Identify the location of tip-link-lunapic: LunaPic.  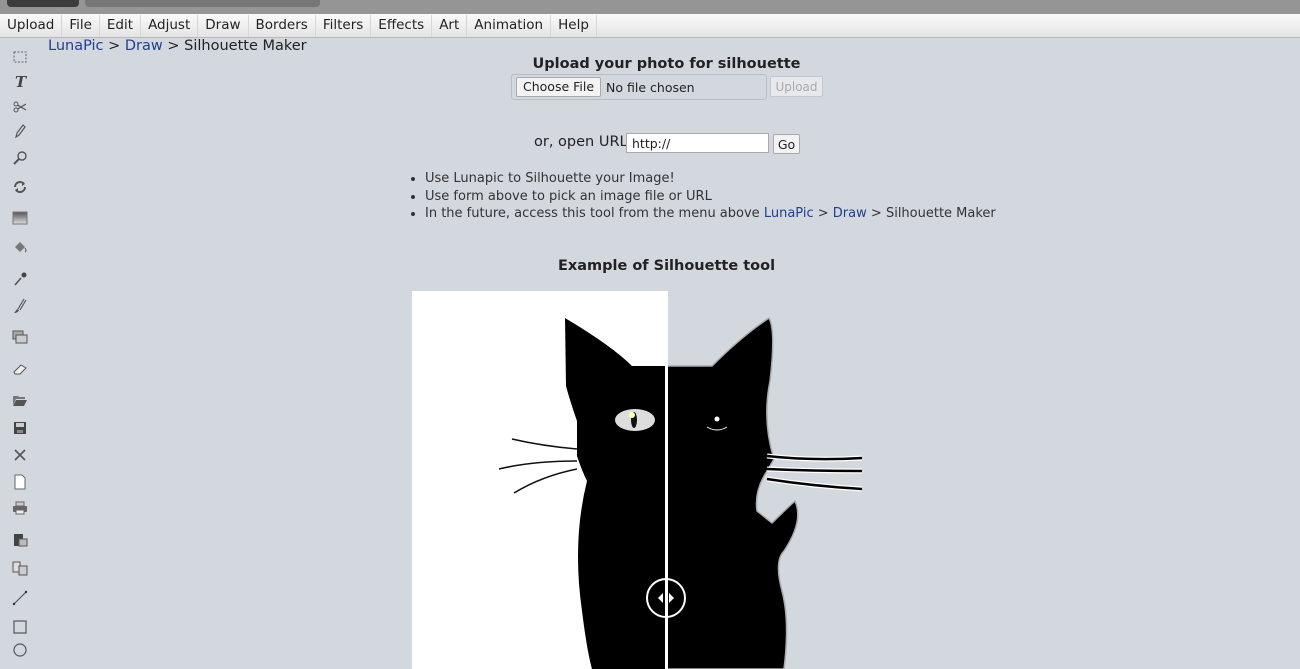
(789, 213).